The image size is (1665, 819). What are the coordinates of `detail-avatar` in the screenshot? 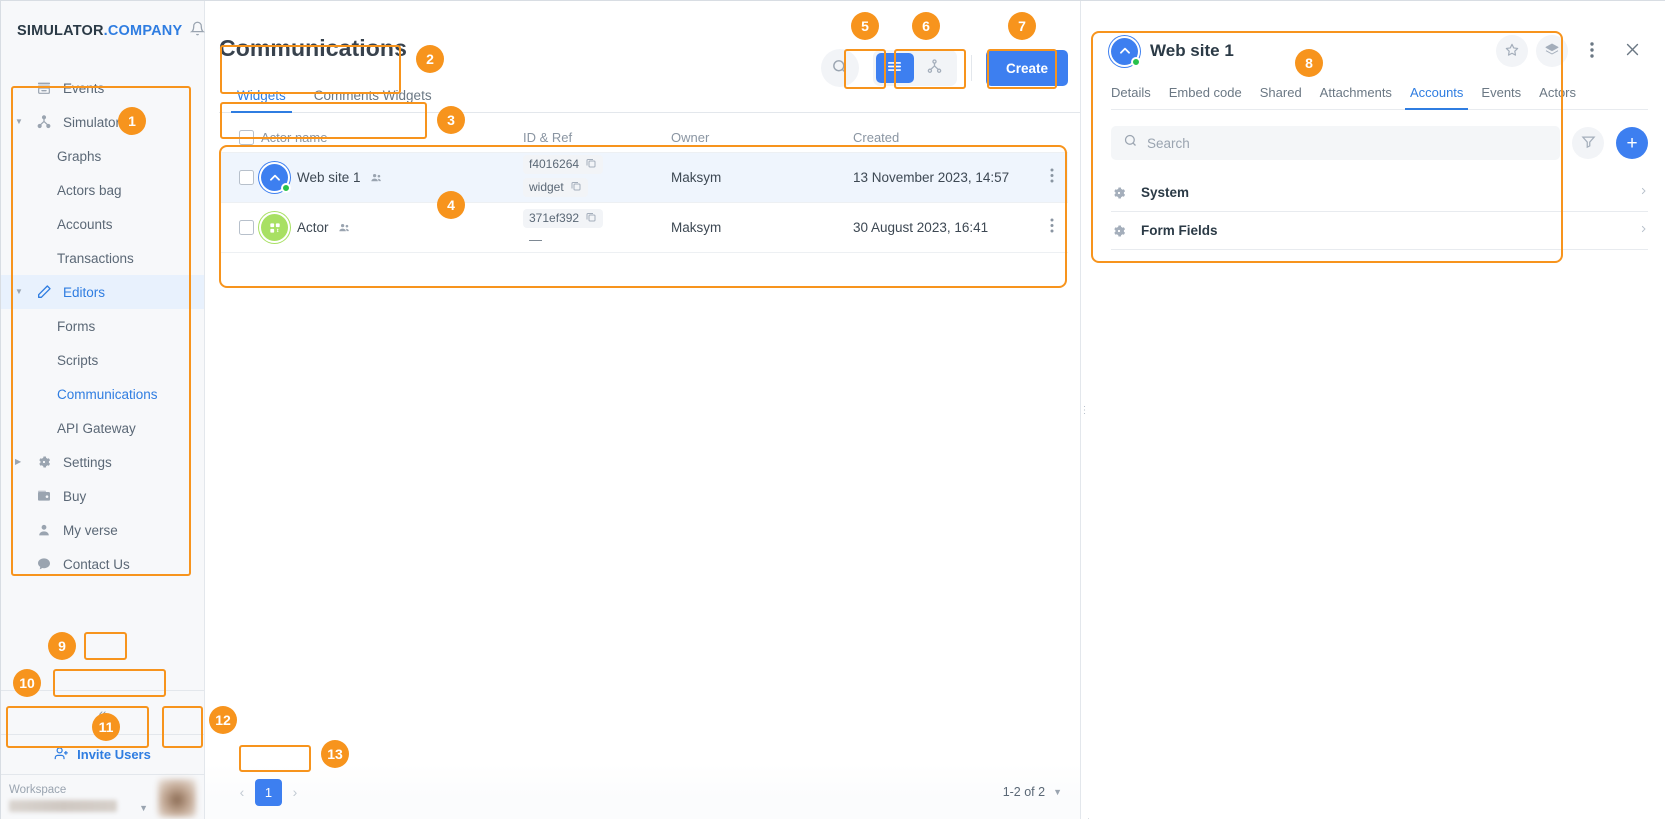 It's located at (1126, 52).